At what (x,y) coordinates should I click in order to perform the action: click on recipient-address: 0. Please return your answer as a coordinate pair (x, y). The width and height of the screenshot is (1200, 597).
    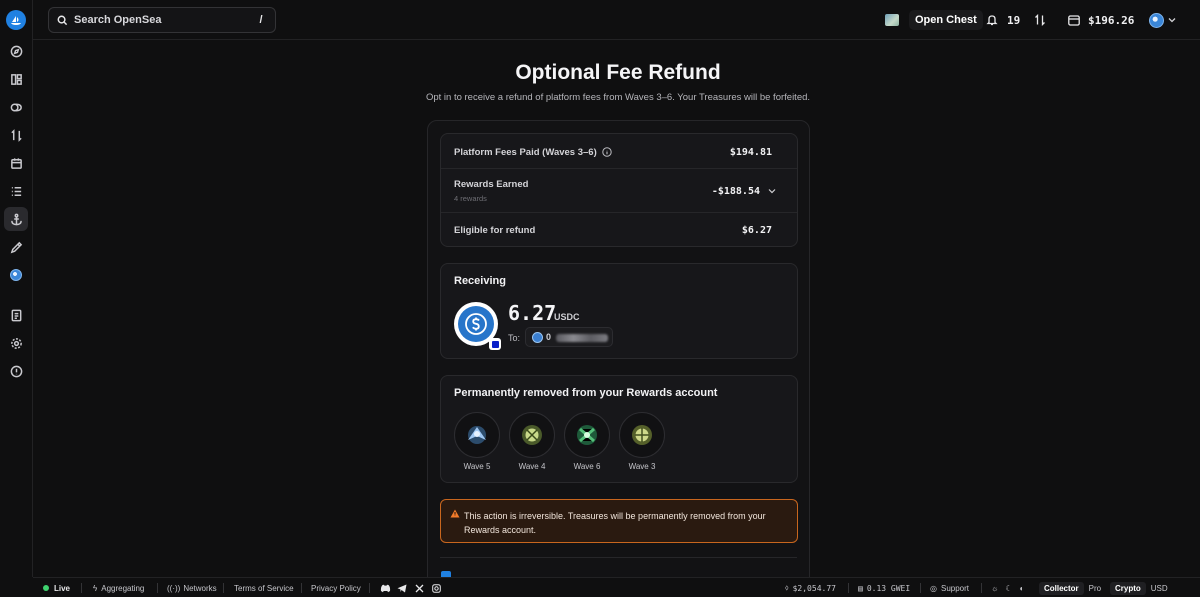
    Looking at the image, I should click on (569, 337).